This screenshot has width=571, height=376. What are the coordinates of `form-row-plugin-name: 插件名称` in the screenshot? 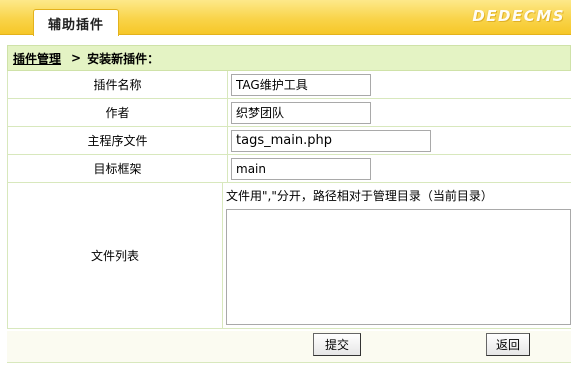 It's located at (289, 85).